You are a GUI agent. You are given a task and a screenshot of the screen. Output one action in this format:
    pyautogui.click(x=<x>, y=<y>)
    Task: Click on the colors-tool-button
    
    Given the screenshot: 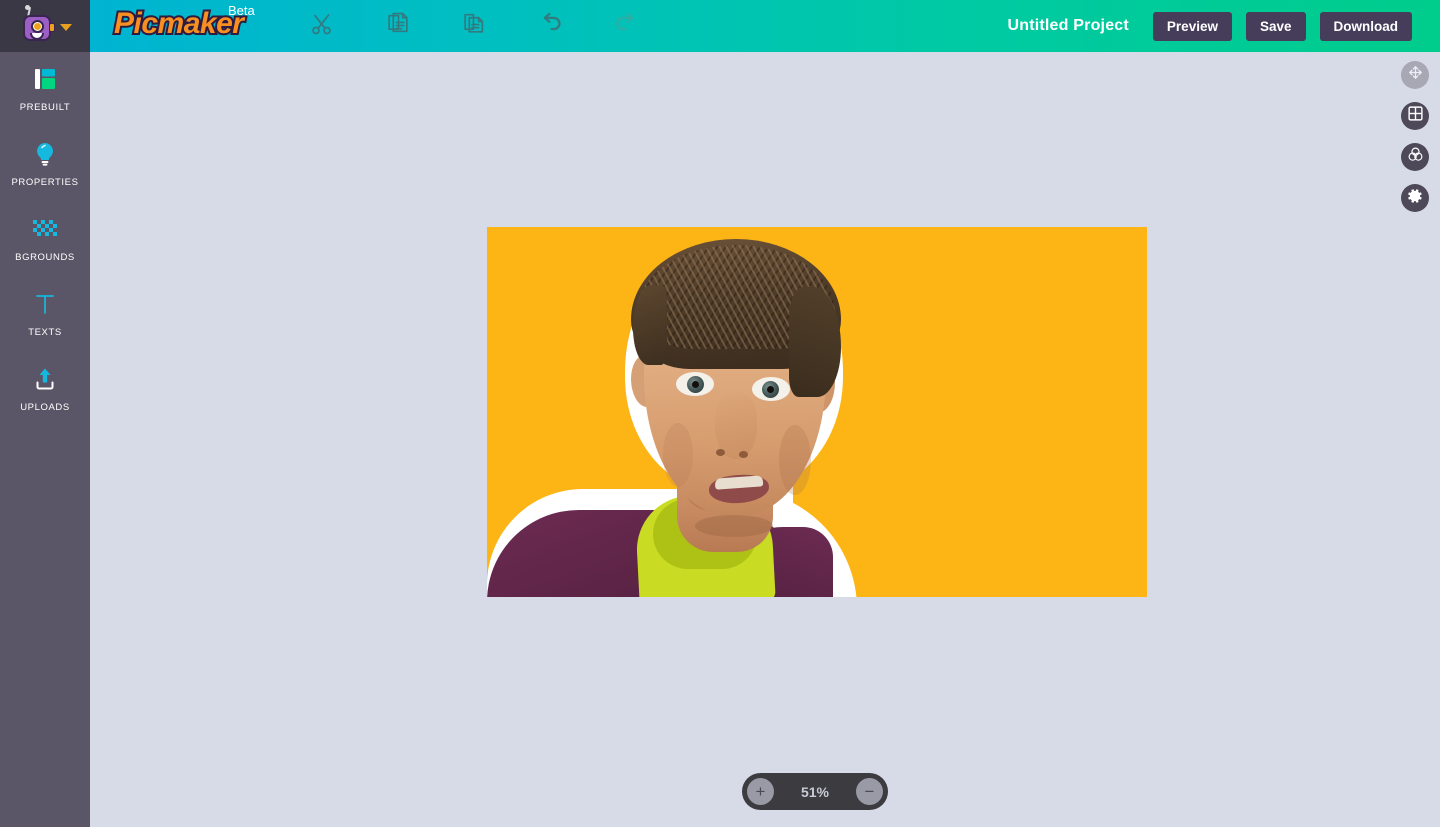 What is the action you would take?
    pyautogui.click(x=1415, y=157)
    